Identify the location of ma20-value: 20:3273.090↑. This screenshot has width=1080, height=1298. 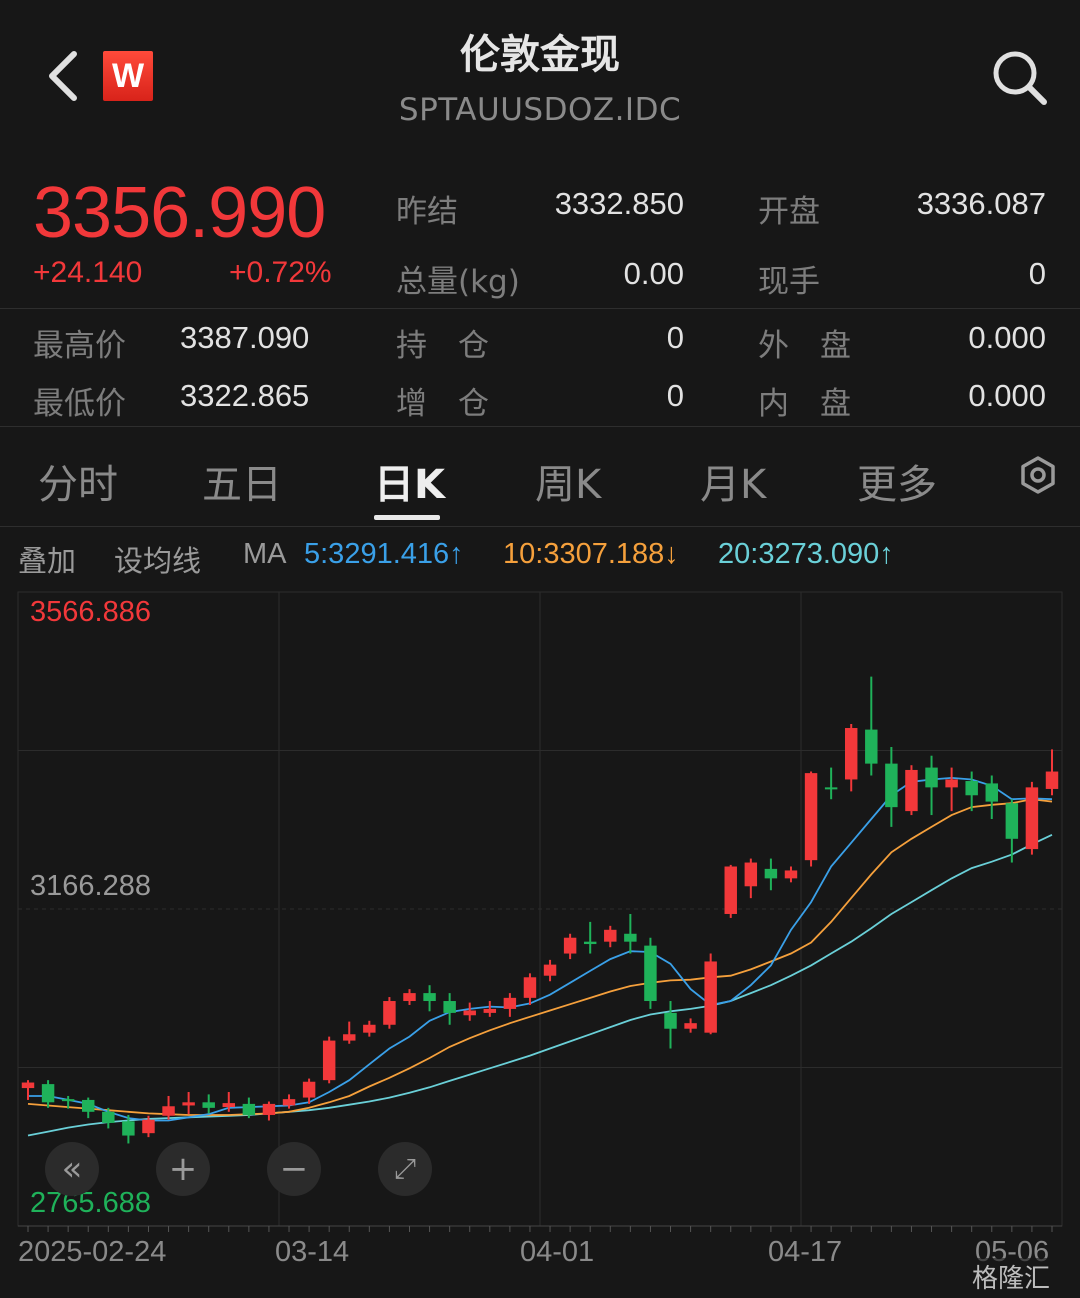
(806, 554).